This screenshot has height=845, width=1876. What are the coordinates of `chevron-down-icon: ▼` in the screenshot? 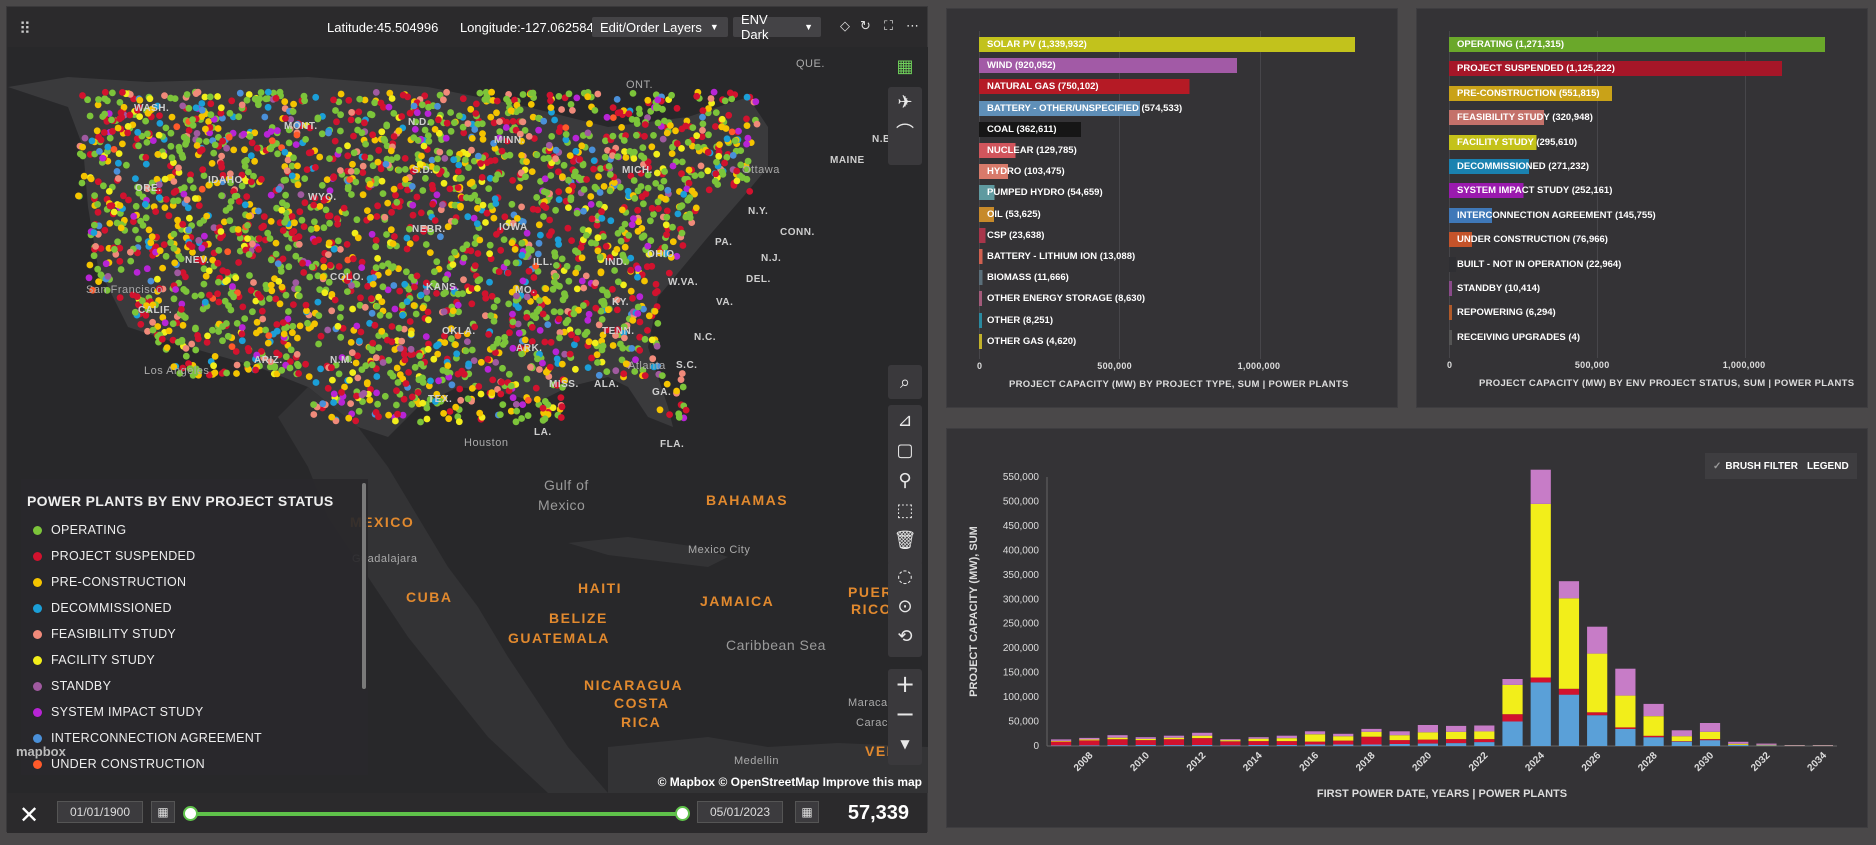 It's located at (905, 744).